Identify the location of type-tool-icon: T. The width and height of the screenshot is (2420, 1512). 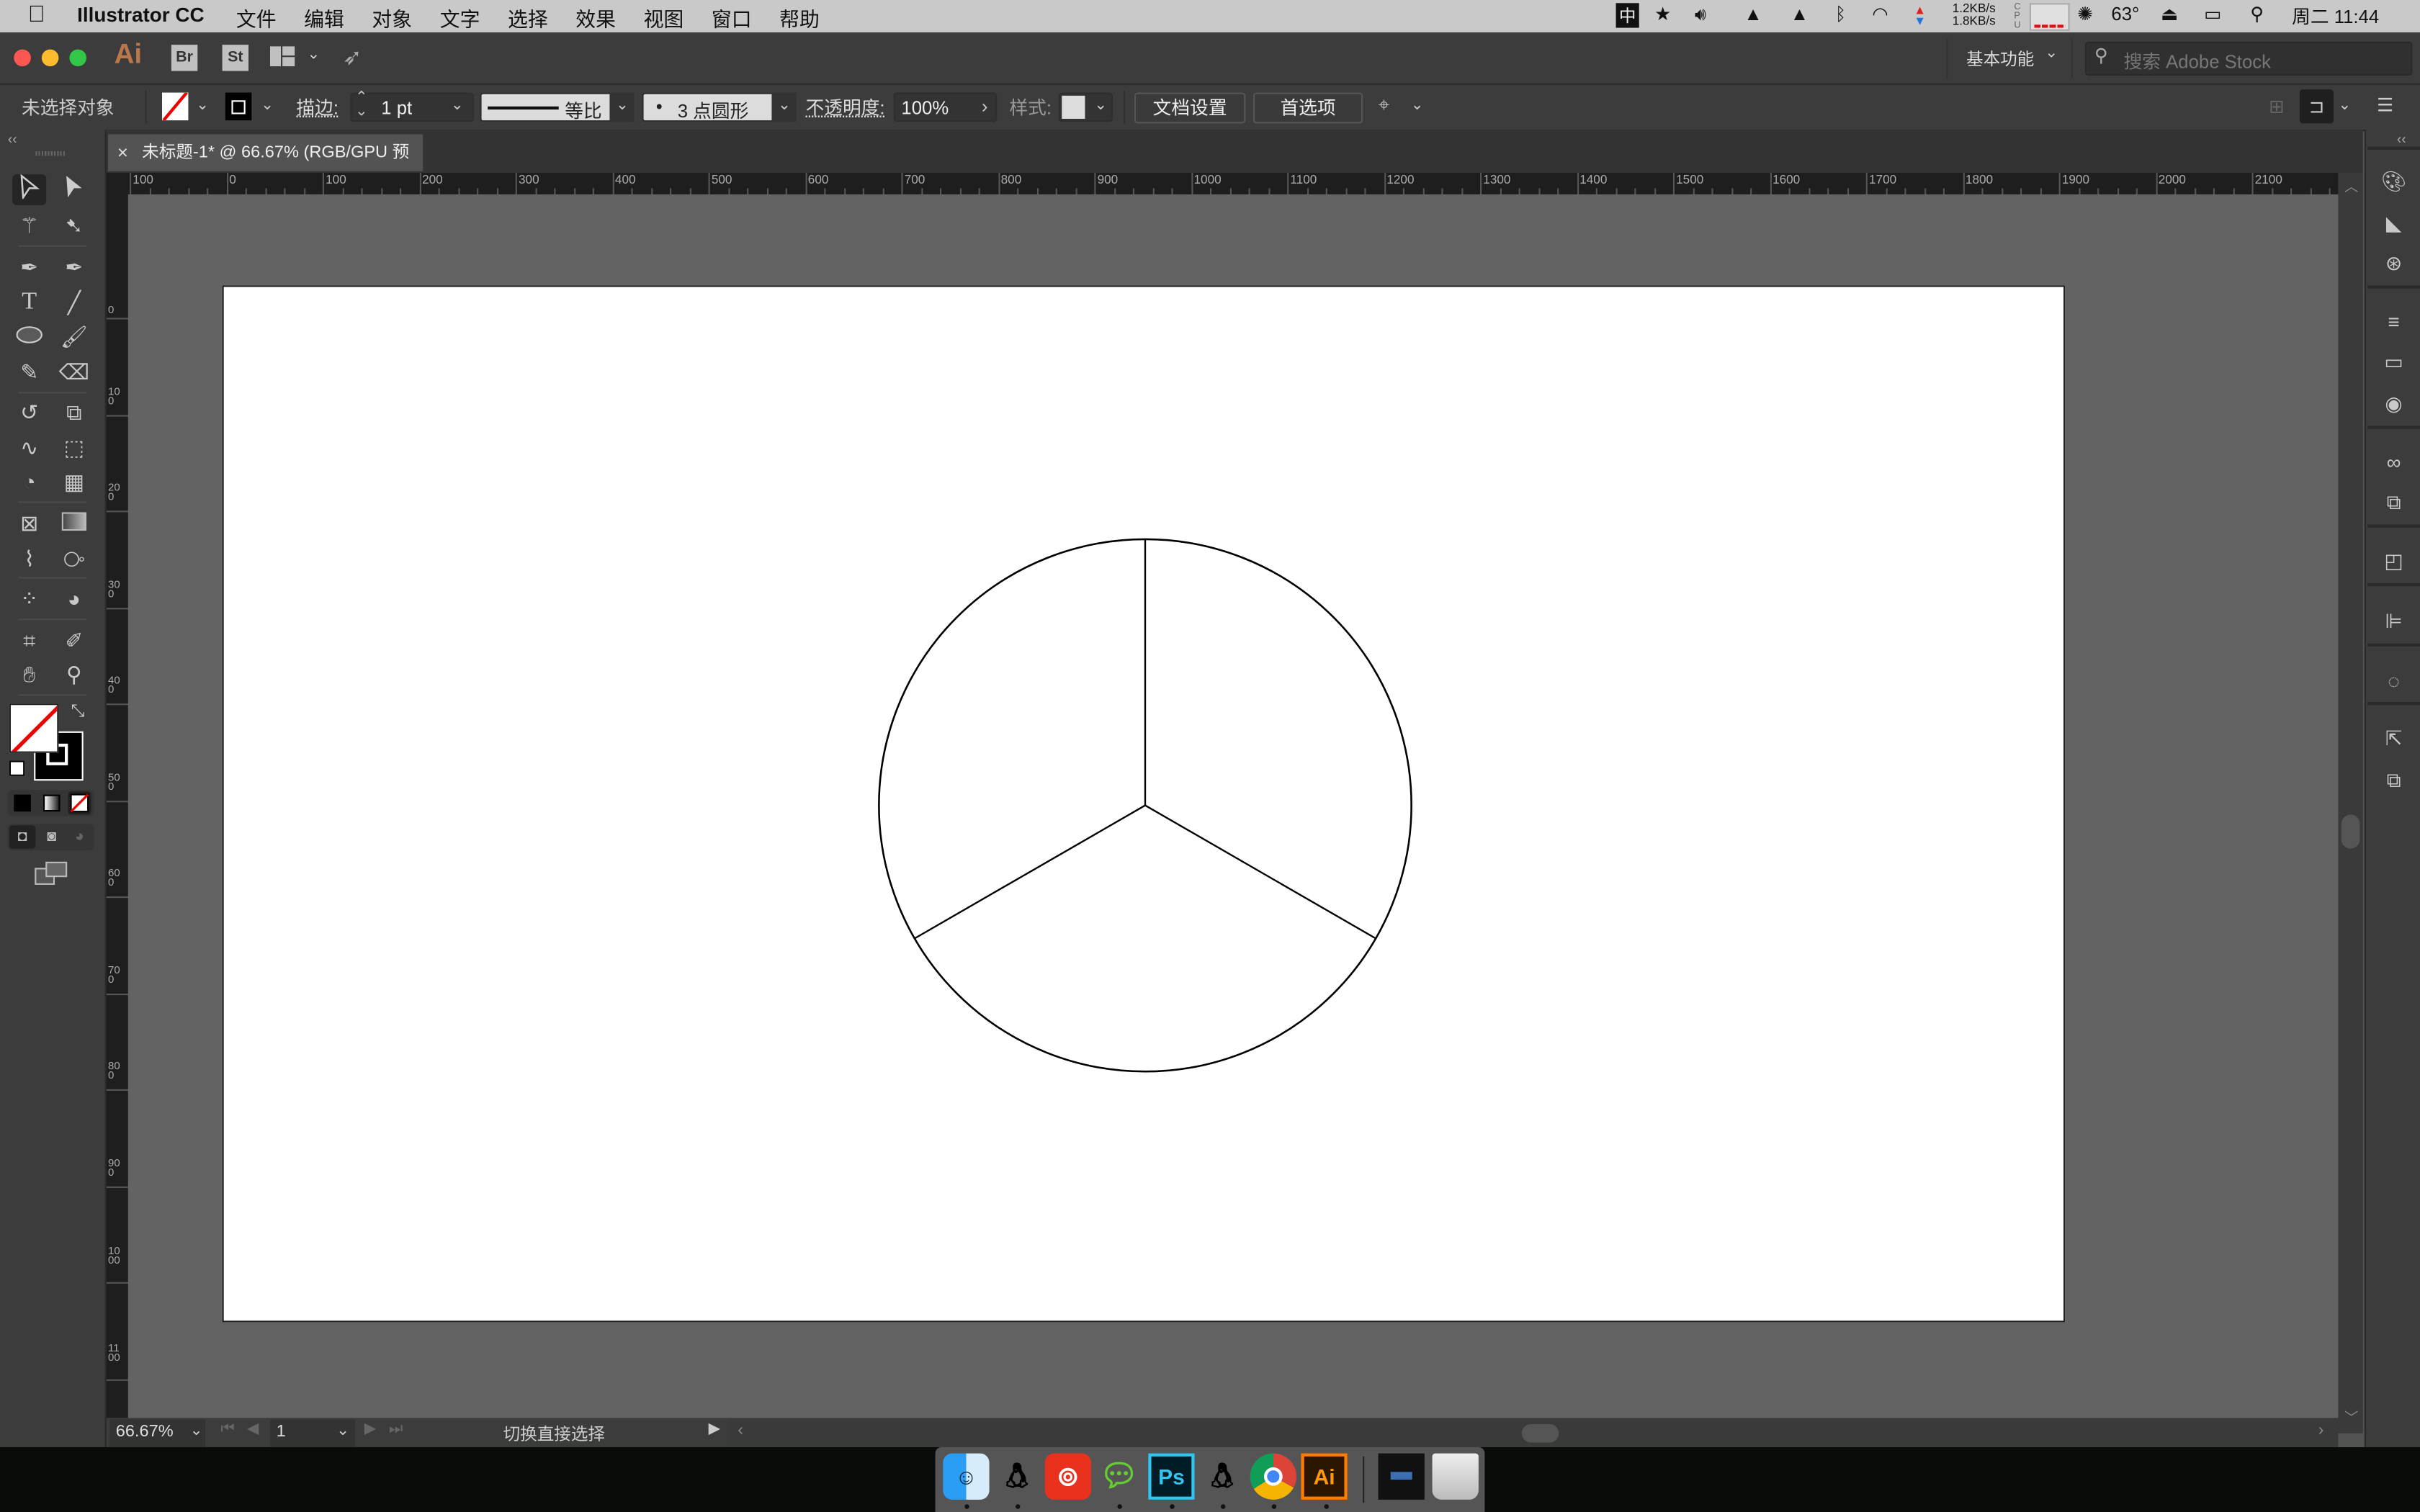
(29, 302).